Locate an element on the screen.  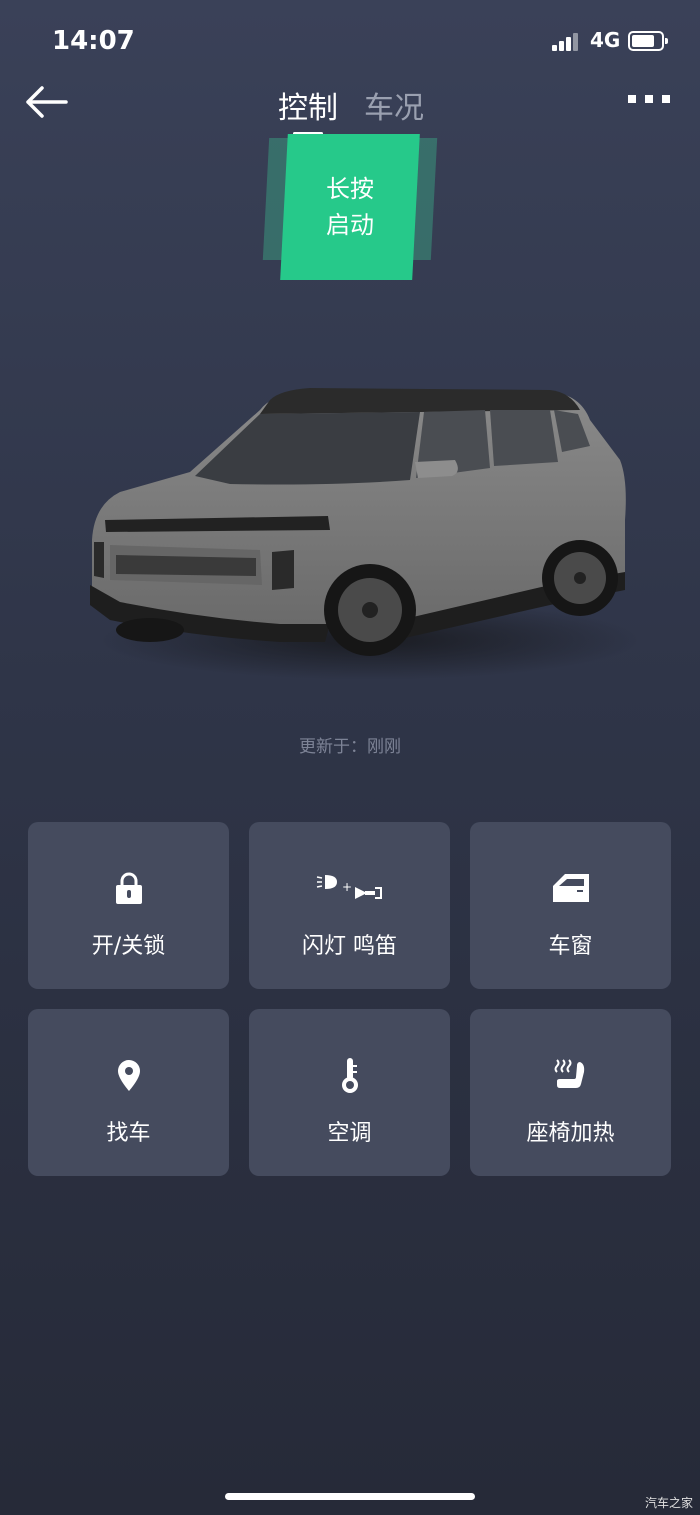
window-button: 车窗 is located at coordinates (570, 905).